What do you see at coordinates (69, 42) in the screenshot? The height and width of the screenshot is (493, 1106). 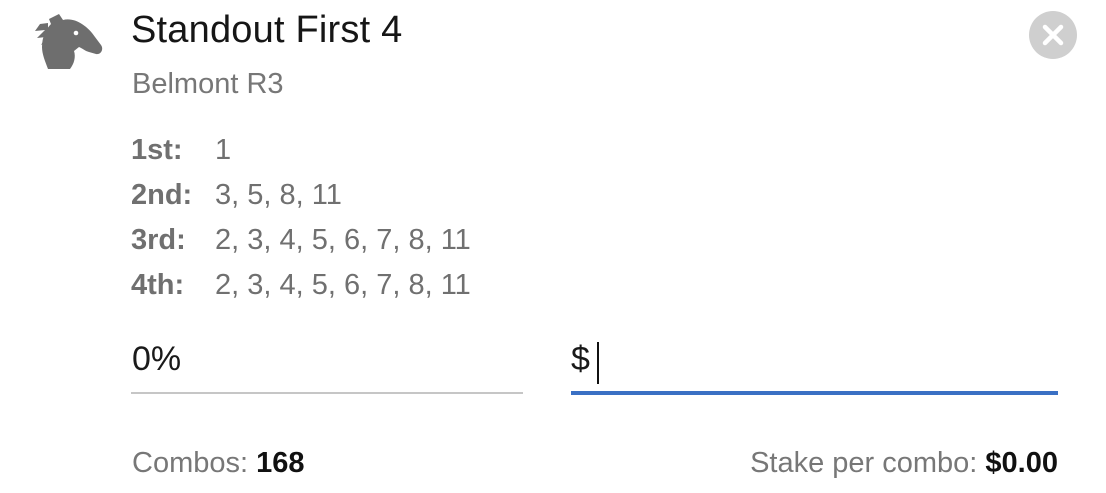 I see `horse-head-icon` at bounding box center [69, 42].